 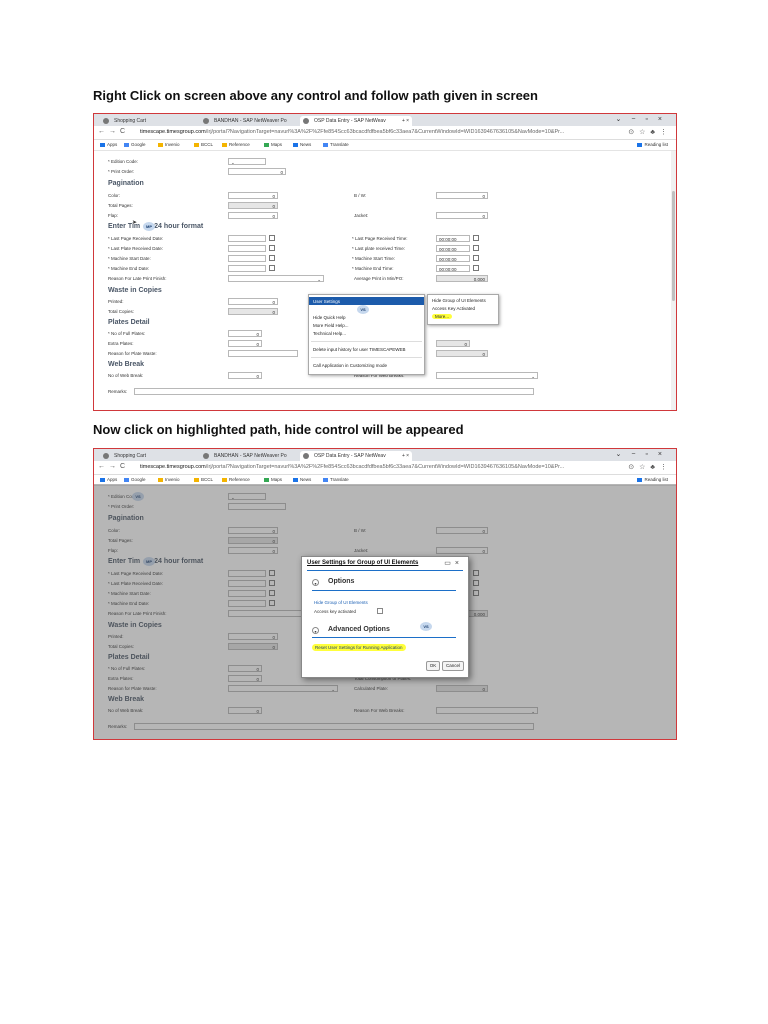 I want to click on last-plate-received-time-input: 00:00:00, so click(x=453, y=248).